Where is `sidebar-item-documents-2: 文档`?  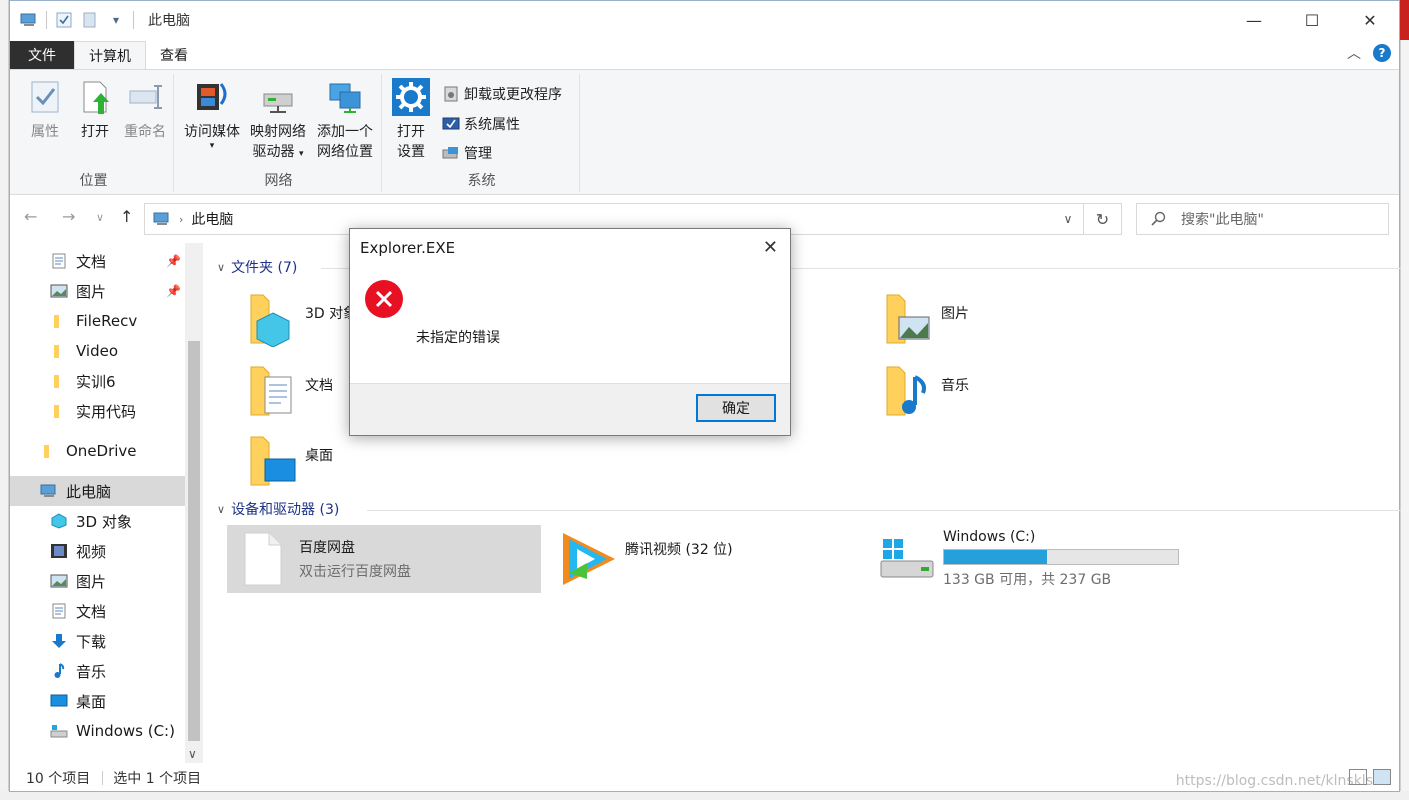 sidebar-item-documents-2: 文档 is located at coordinates (97, 611).